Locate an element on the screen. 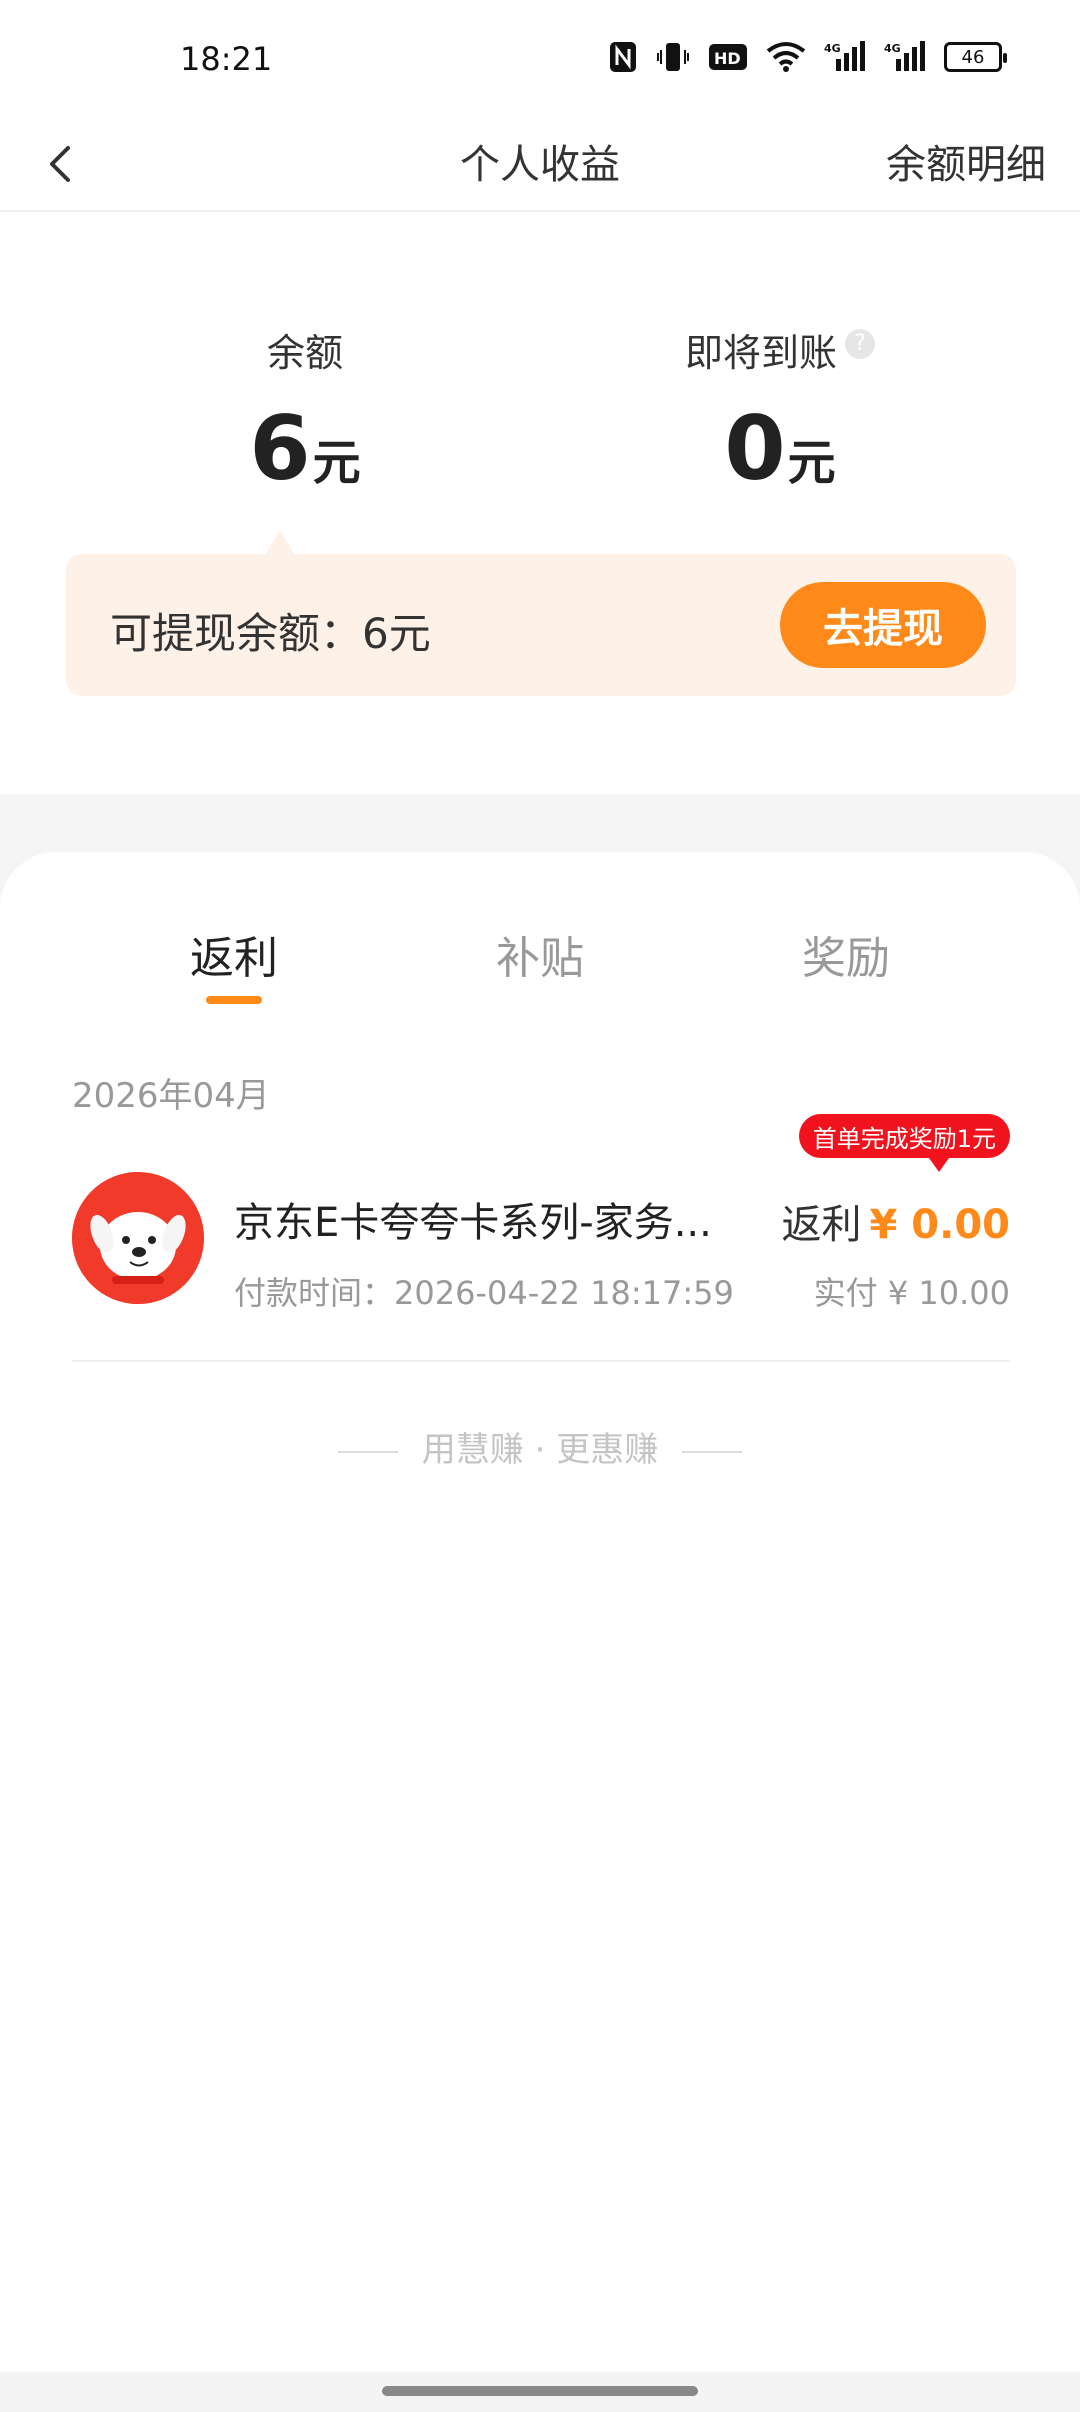  jd-mascot-avatar is located at coordinates (138, 1238).